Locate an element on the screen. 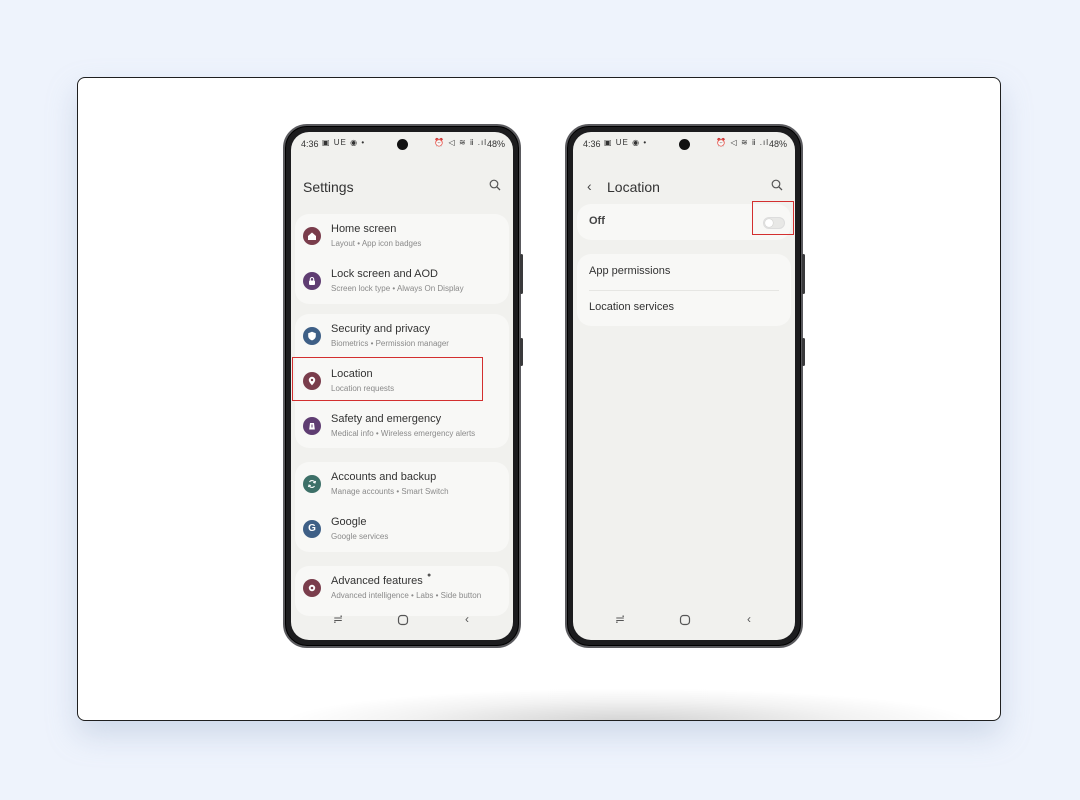 The height and width of the screenshot is (800, 1080). settings-item-sub: Google services is located at coordinates (360, 536).